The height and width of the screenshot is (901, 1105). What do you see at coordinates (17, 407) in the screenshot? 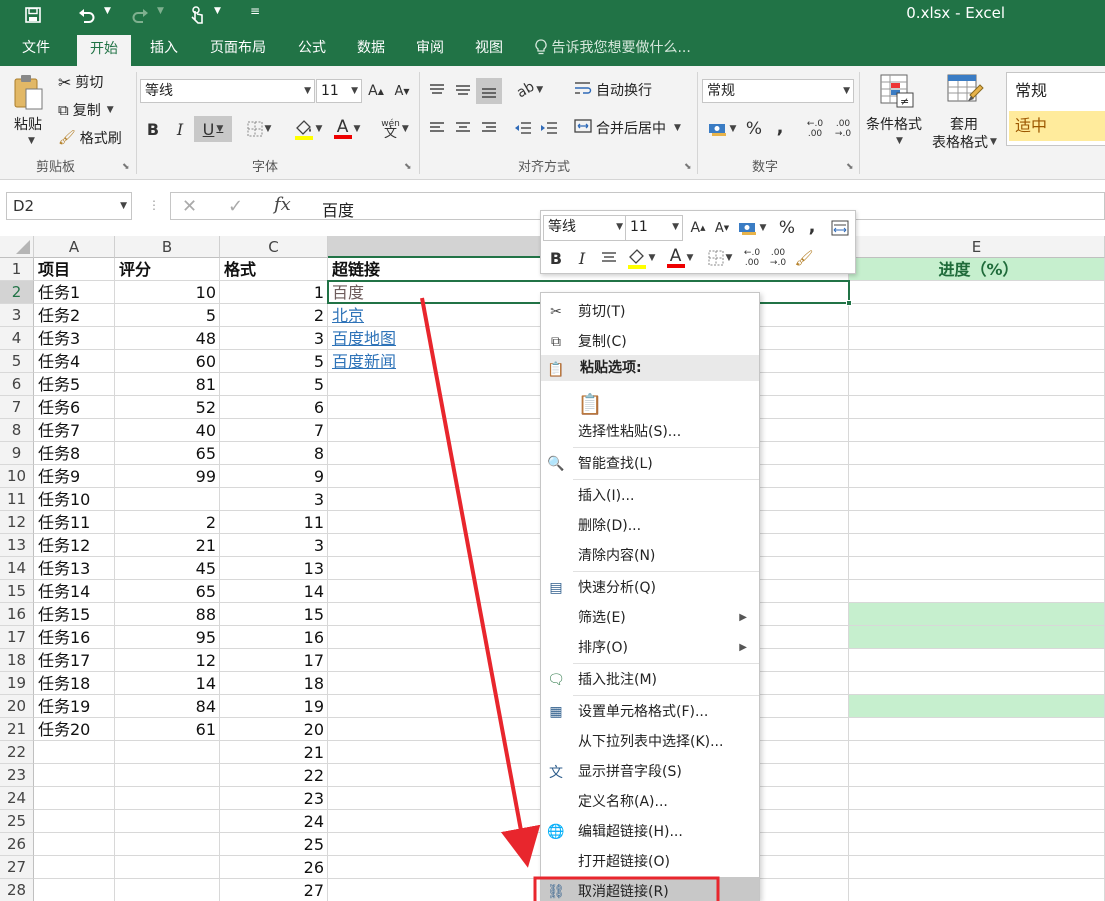
I see `row-header-7: 7` at bounding box center [17, 407].